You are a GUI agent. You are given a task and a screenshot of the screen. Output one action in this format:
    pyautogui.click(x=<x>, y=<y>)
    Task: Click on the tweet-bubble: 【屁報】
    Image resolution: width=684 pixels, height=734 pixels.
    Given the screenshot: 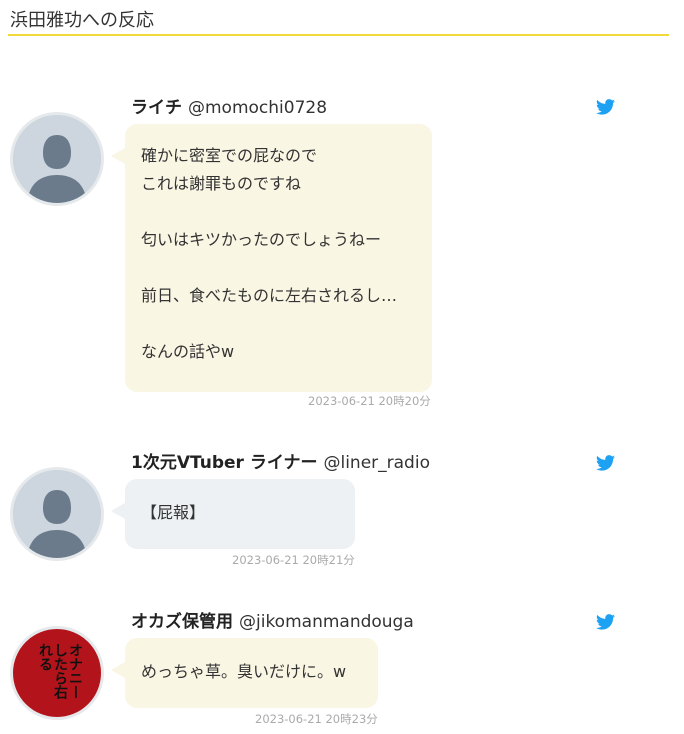 What is the action you would take?
    pyautogui.click(x=233, y=514)
    